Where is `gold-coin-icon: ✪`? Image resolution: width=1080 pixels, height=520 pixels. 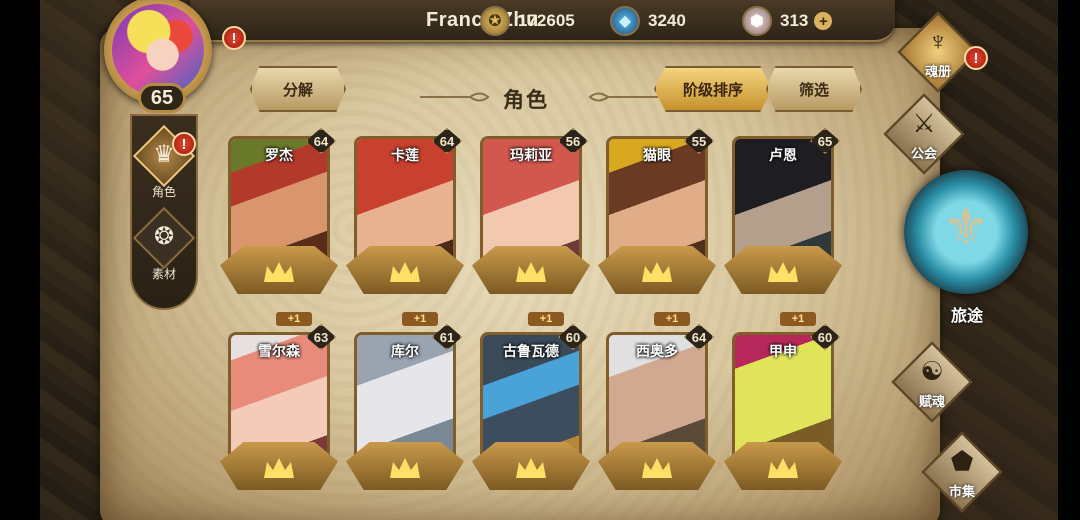 gold-coin-icon: ✪ is located at coordinates (495, 21).